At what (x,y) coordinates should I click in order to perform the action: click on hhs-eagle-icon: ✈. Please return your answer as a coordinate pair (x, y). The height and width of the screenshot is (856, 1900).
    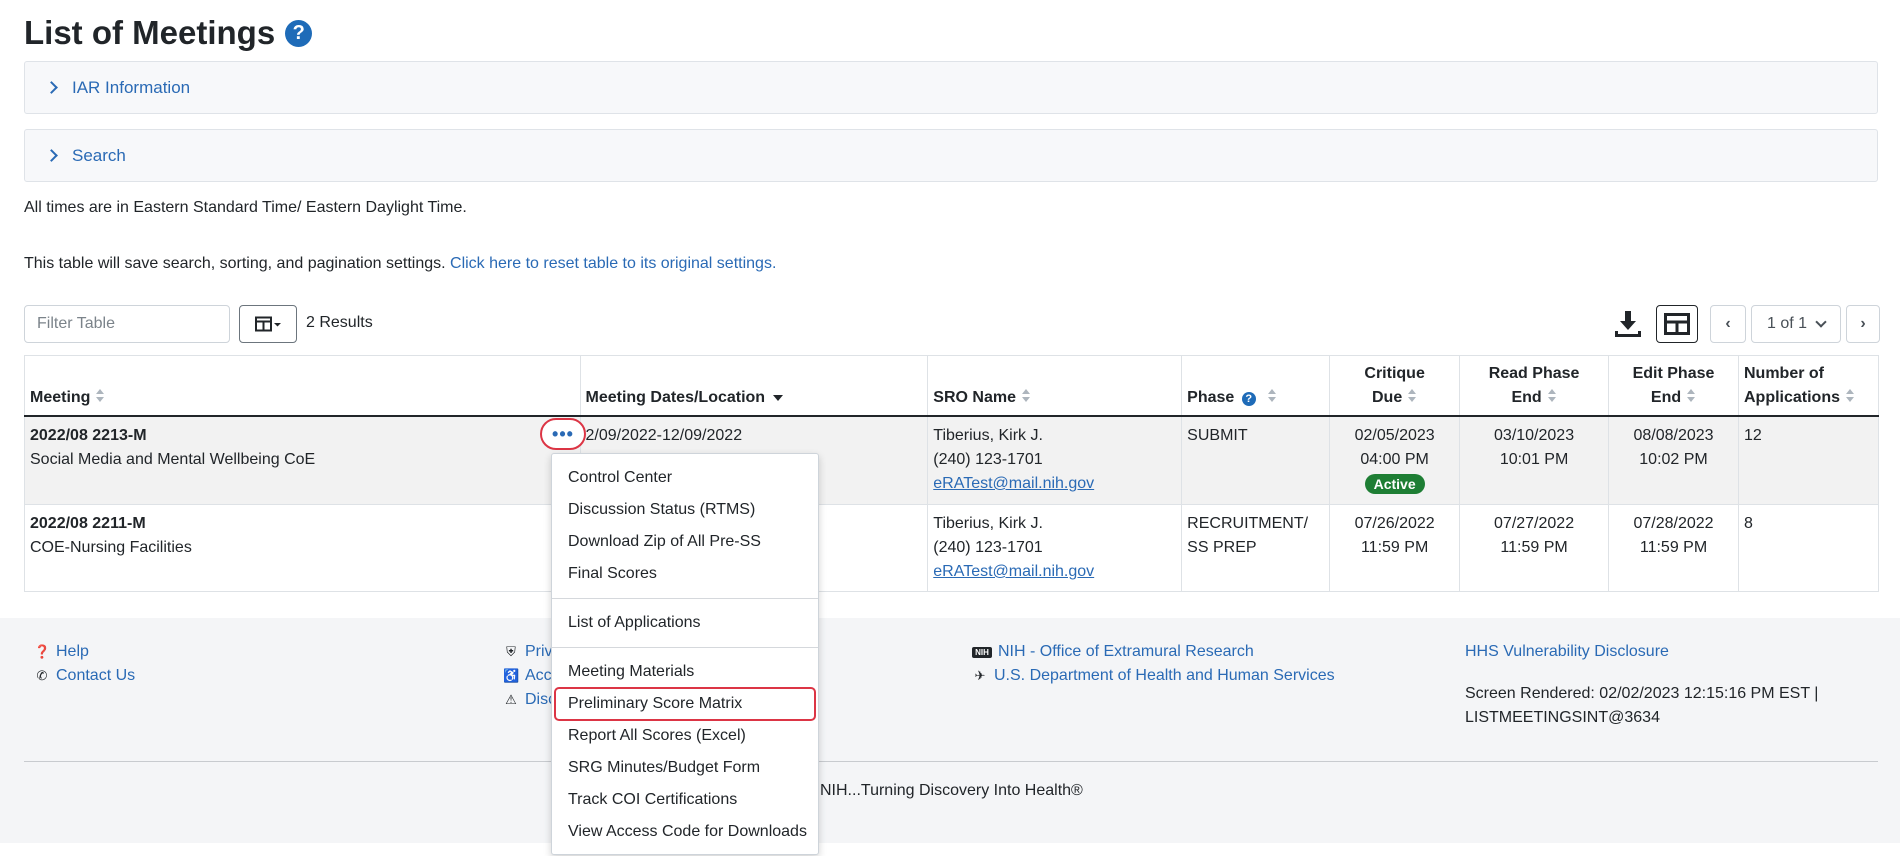
    Looking at the image, I should click on (980, 675).